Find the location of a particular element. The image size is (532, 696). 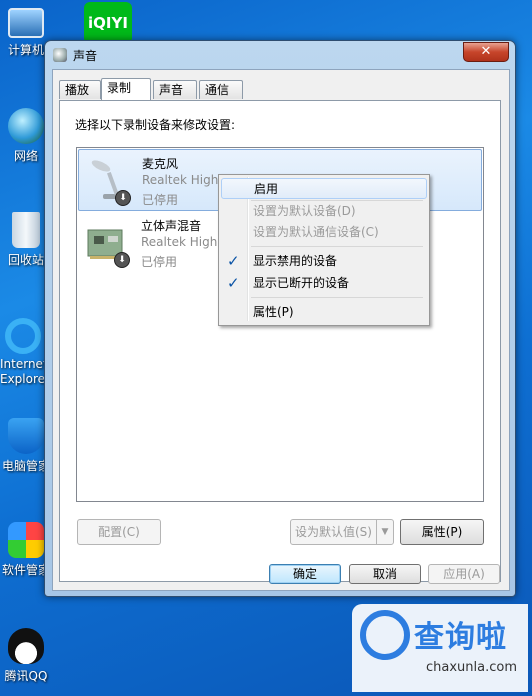

tab-communications: 通信 is located at coordinates (221, 89).